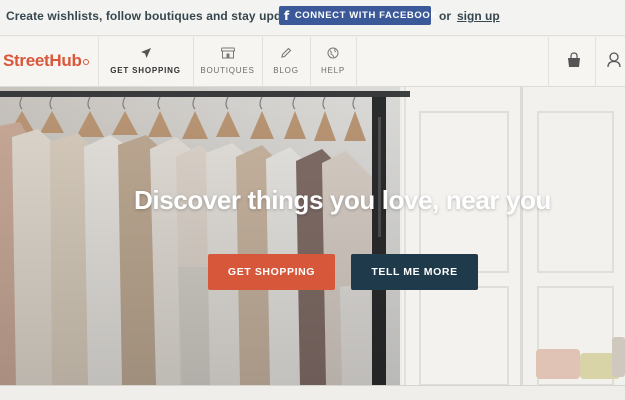 The image size is (625, 400). Describe the element at coordinates (286, 62) in the screenshot. I see `nav-item-blog: BLOG` at that location.